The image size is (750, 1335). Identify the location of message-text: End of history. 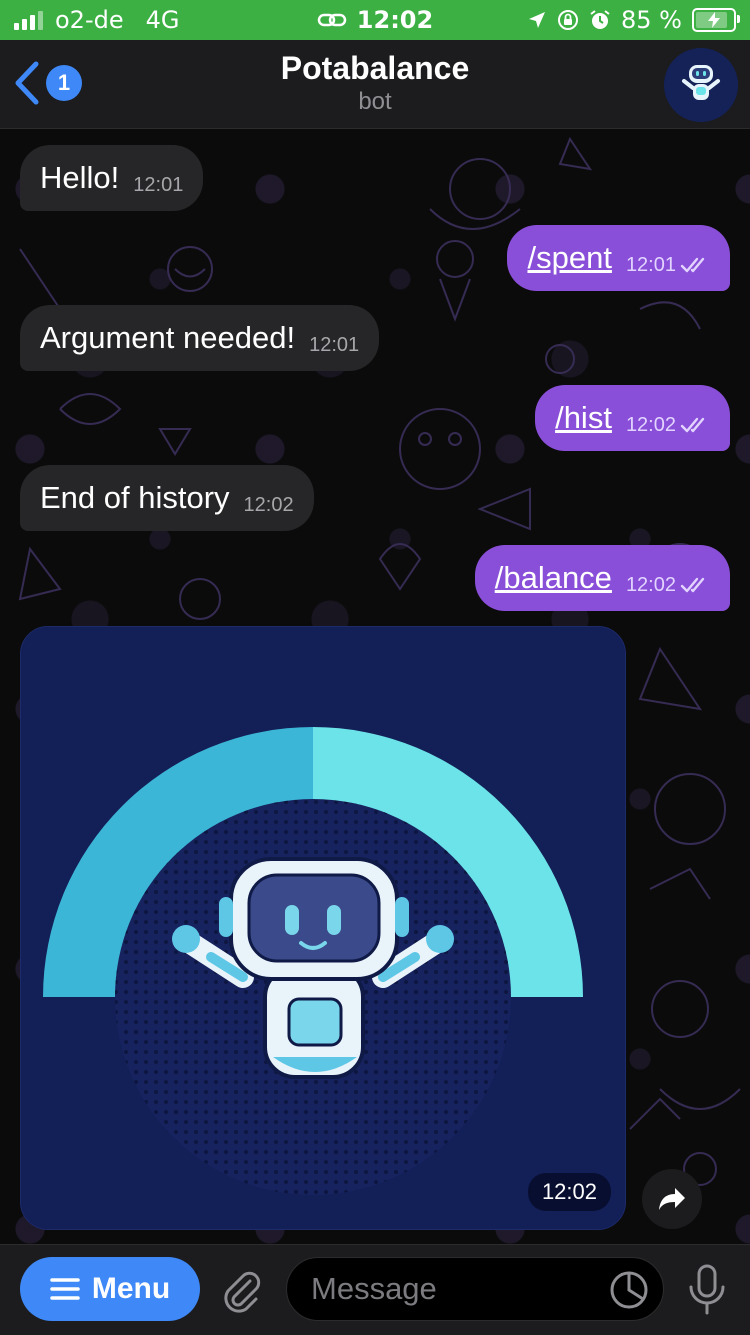
(135, 497).